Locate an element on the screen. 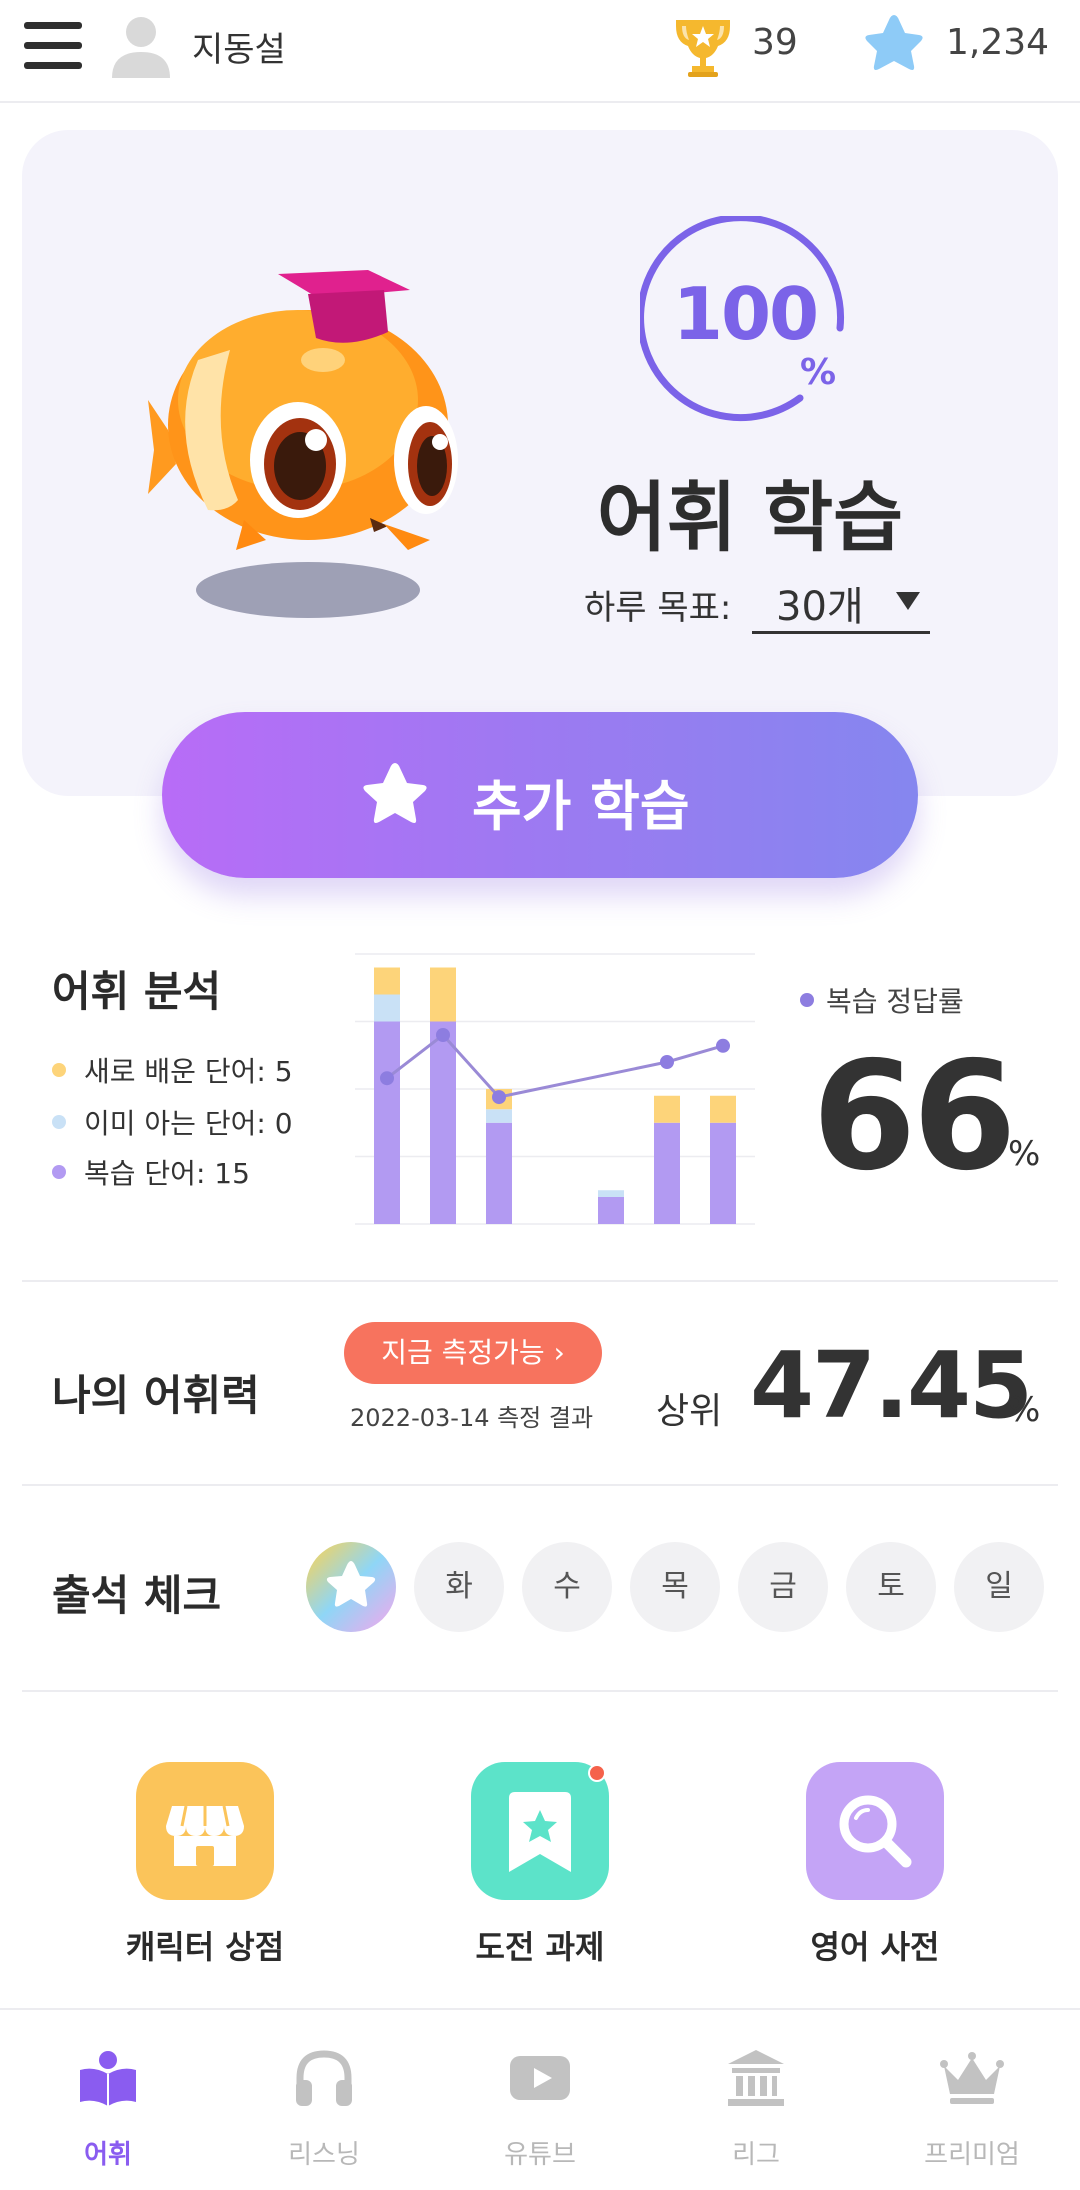  legend-review-words: 복습 단어: 15 is located at coordinates (202, 1172).